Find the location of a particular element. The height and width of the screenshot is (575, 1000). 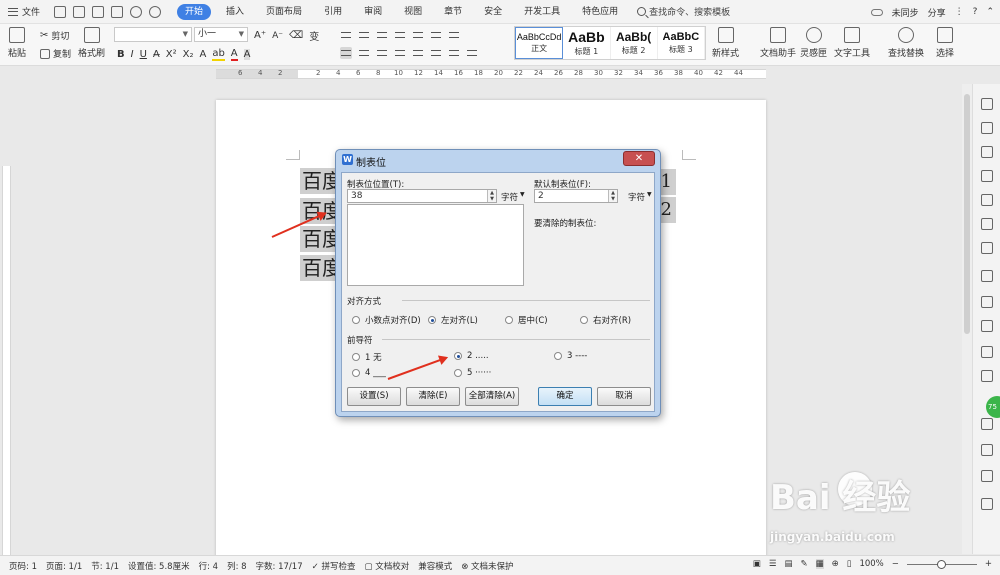

highlight-icon: ab is located at coordinates (218, 54).